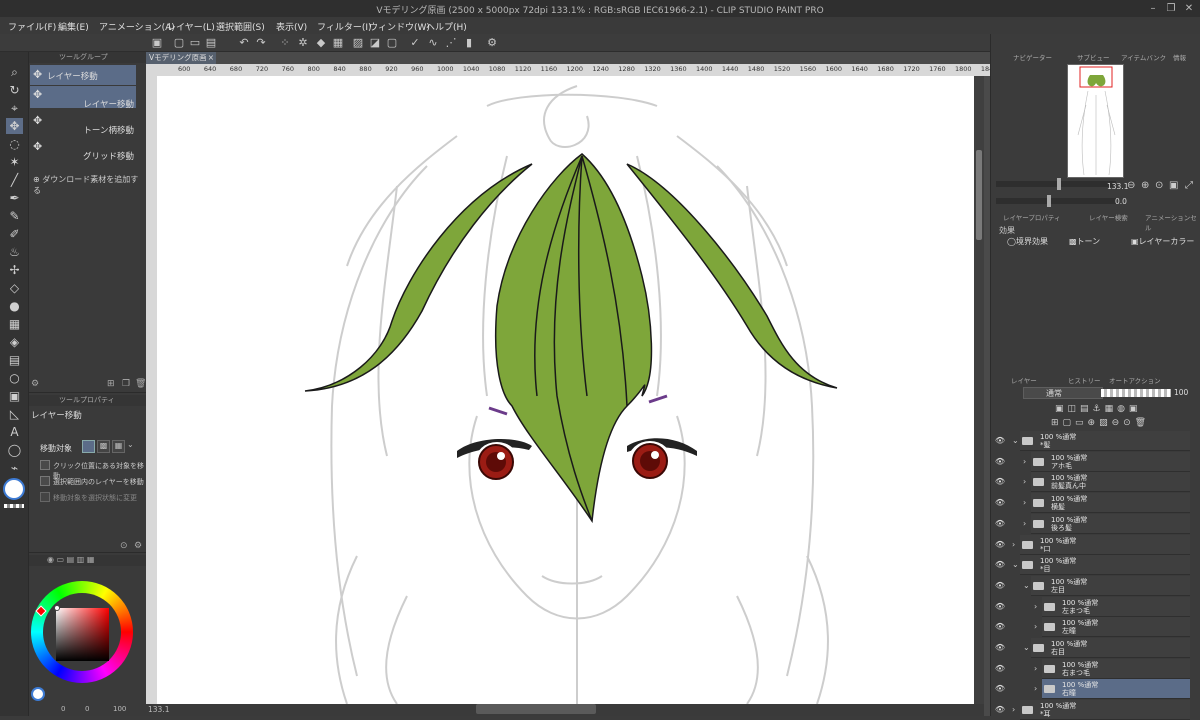  What do you see at coordinates (1172, 222) in the screenshot?
I see `tab-animation-cel: アニメーションセル` at bounding box center [1172, 222].